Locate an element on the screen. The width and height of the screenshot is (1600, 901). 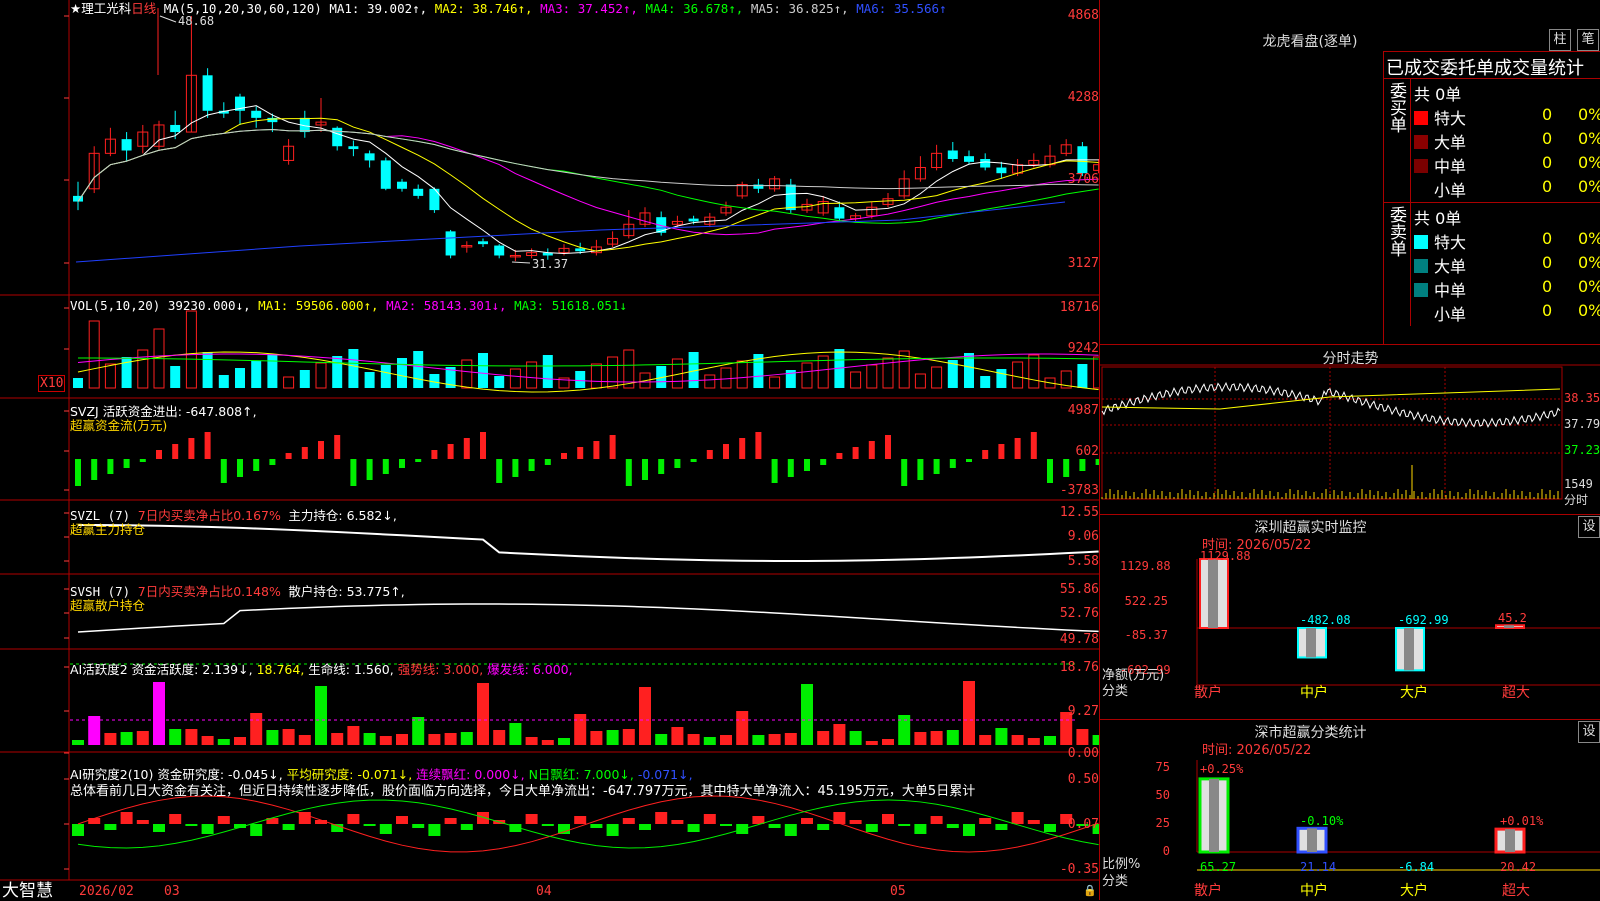
ss-bar-shade is located at coordinates (1214, 815).